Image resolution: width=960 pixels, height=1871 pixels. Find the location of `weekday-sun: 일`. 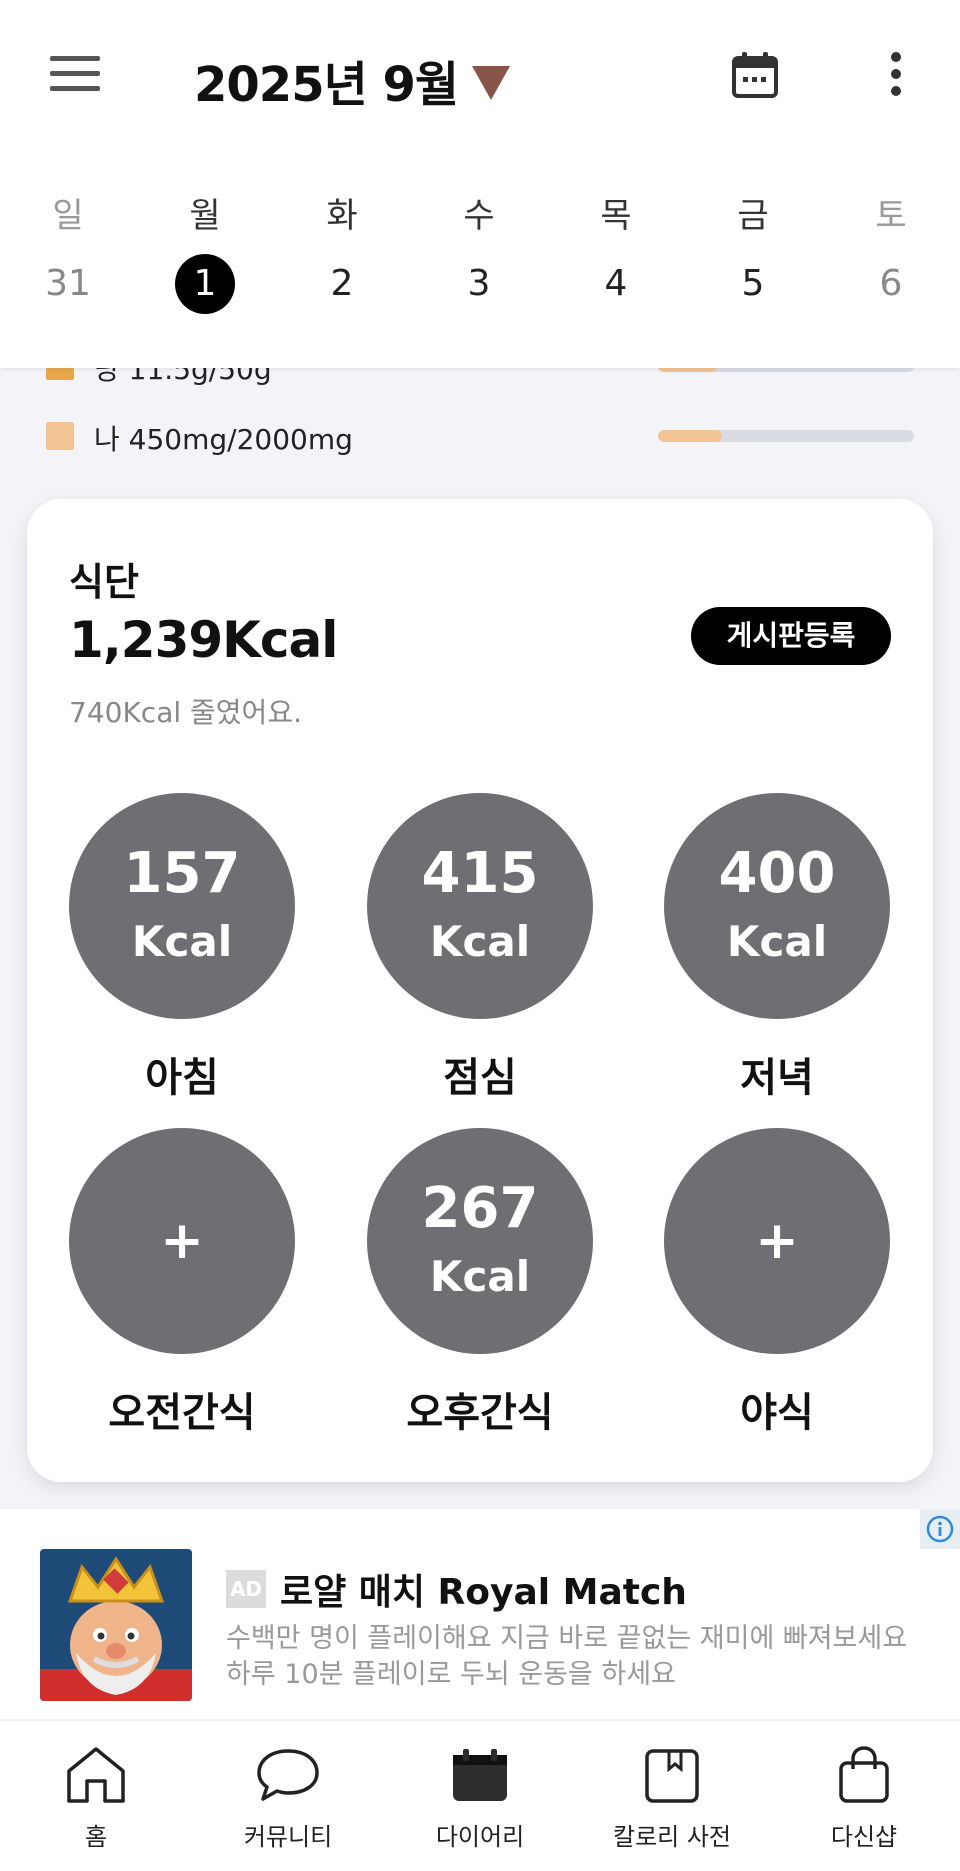

weekday-sun: 일 is located at coordinates (68, 216).